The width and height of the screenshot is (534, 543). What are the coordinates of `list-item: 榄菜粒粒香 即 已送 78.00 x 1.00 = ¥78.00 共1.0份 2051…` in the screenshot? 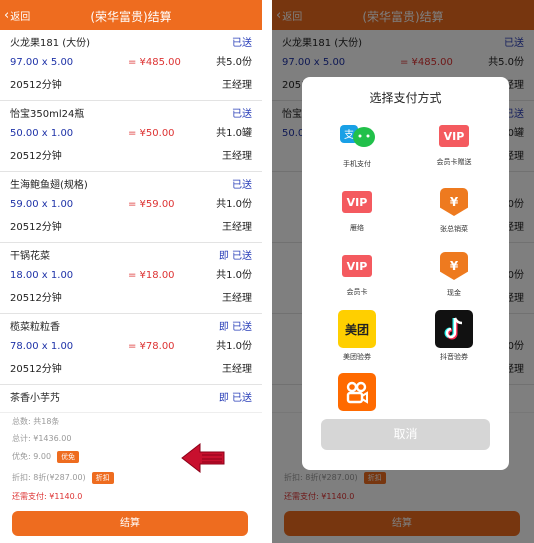 It's located at (131, 349).